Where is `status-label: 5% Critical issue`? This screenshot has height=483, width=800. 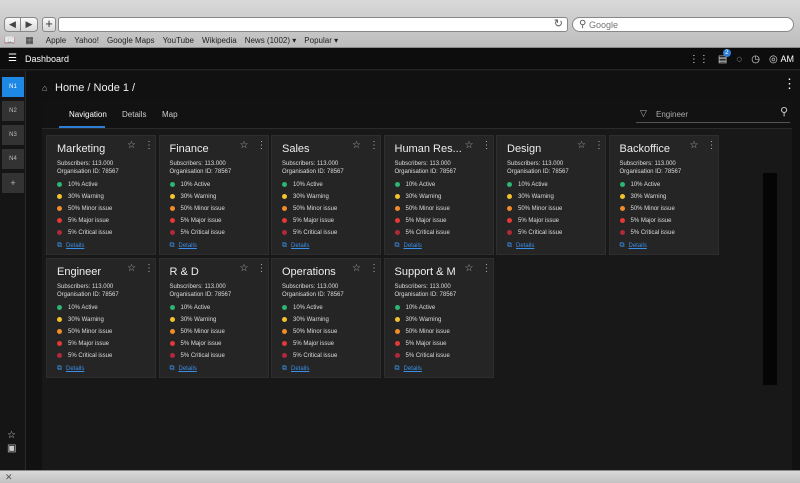 status-label: 5% Critical issue is located at coordinates (540, 232).